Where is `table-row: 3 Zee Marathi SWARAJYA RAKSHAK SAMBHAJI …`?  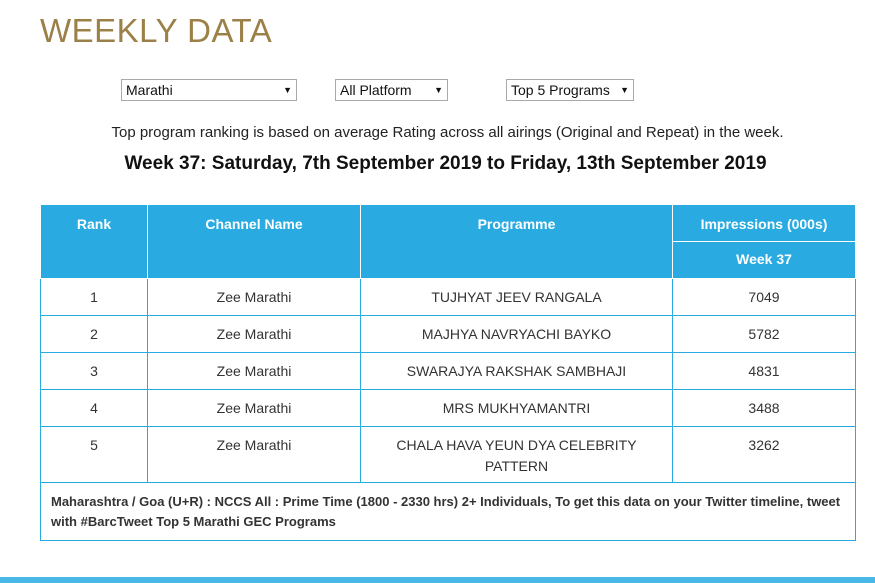
table-row: 3 Zee Marathi SWARAJYA RAKSHAK SAMBHAJI … is located at coordinates (448, 371).